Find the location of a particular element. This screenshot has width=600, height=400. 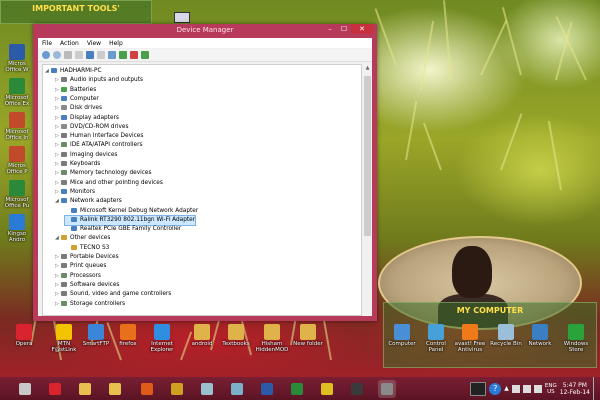

network-icon is located at coordinates (515, 388).